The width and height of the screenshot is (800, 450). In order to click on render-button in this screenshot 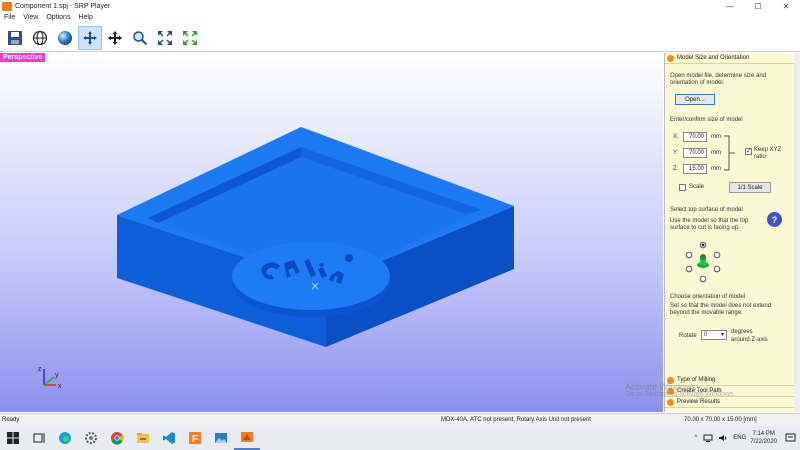, I will do `click(65, 38)`.